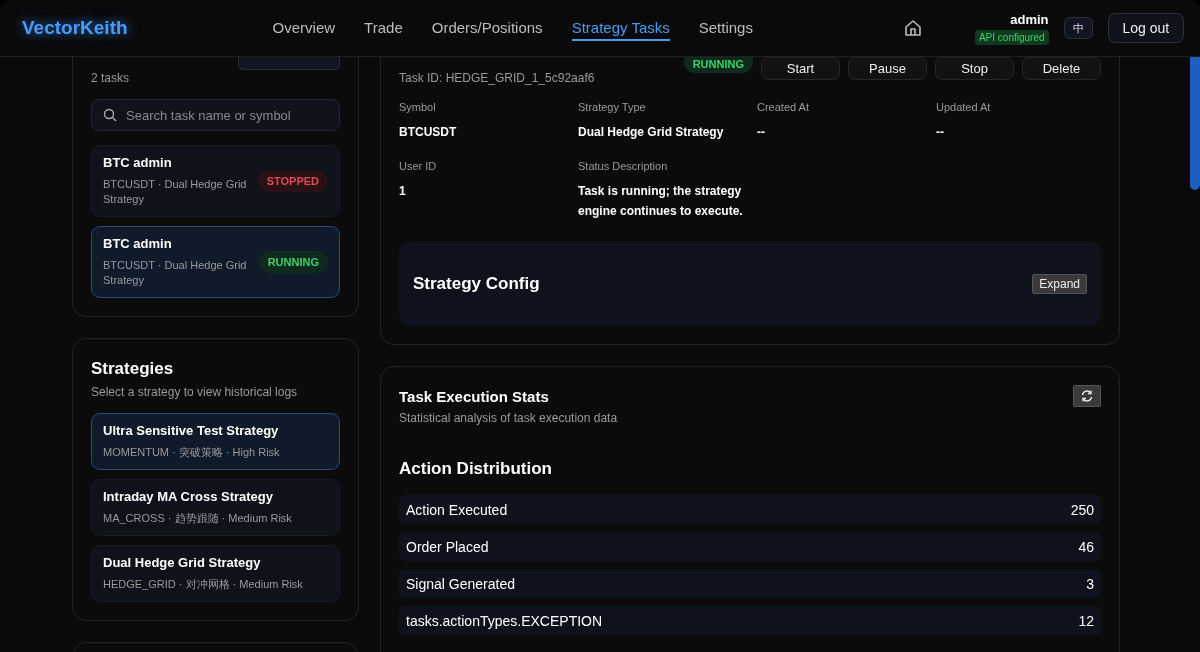  Describe the element at coordinates (620, 28) in the screenshot. I see `nav-tab: Strategy Tasks` at that location.